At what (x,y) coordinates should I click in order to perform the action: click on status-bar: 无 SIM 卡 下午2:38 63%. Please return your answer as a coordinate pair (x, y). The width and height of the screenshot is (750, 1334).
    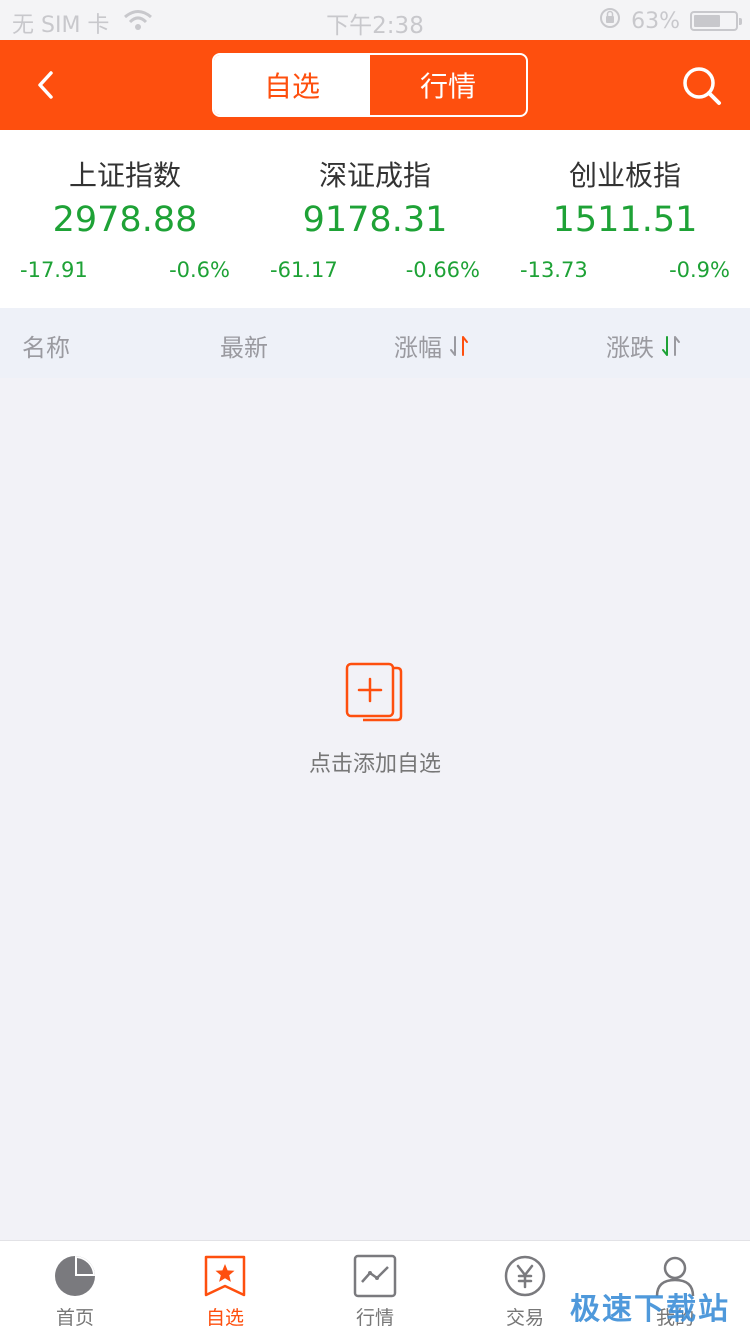
    Looking at the image, I should click on (375, 20).